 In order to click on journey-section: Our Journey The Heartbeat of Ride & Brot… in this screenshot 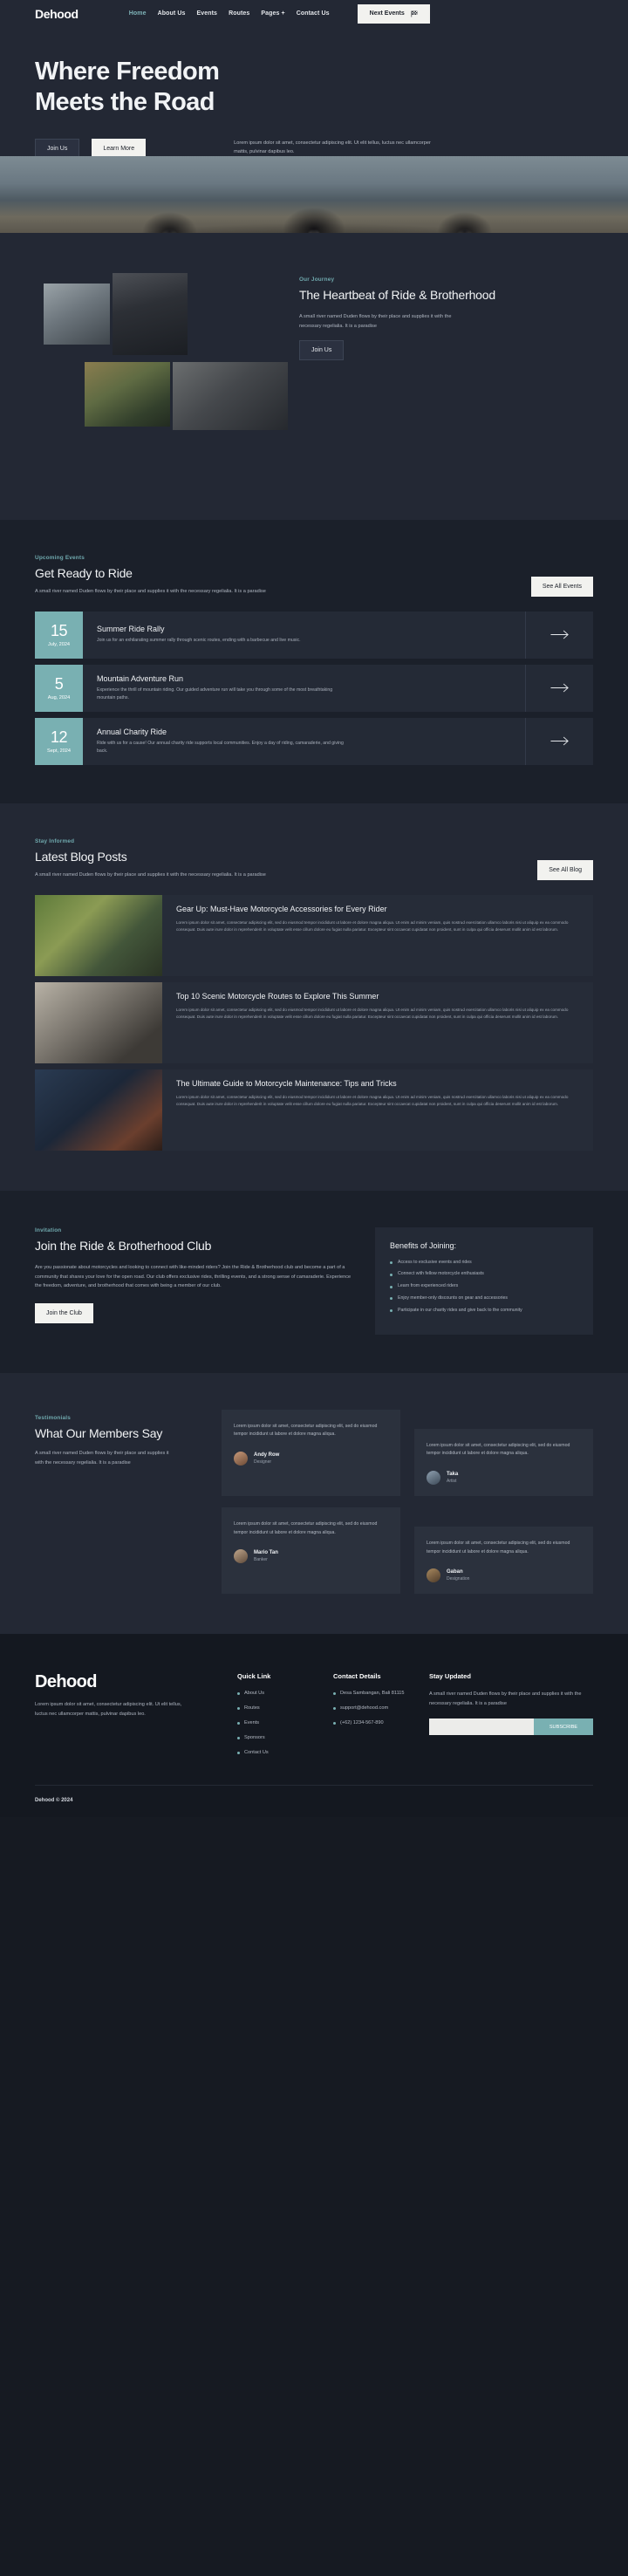, I will do `click(314, 376)`.